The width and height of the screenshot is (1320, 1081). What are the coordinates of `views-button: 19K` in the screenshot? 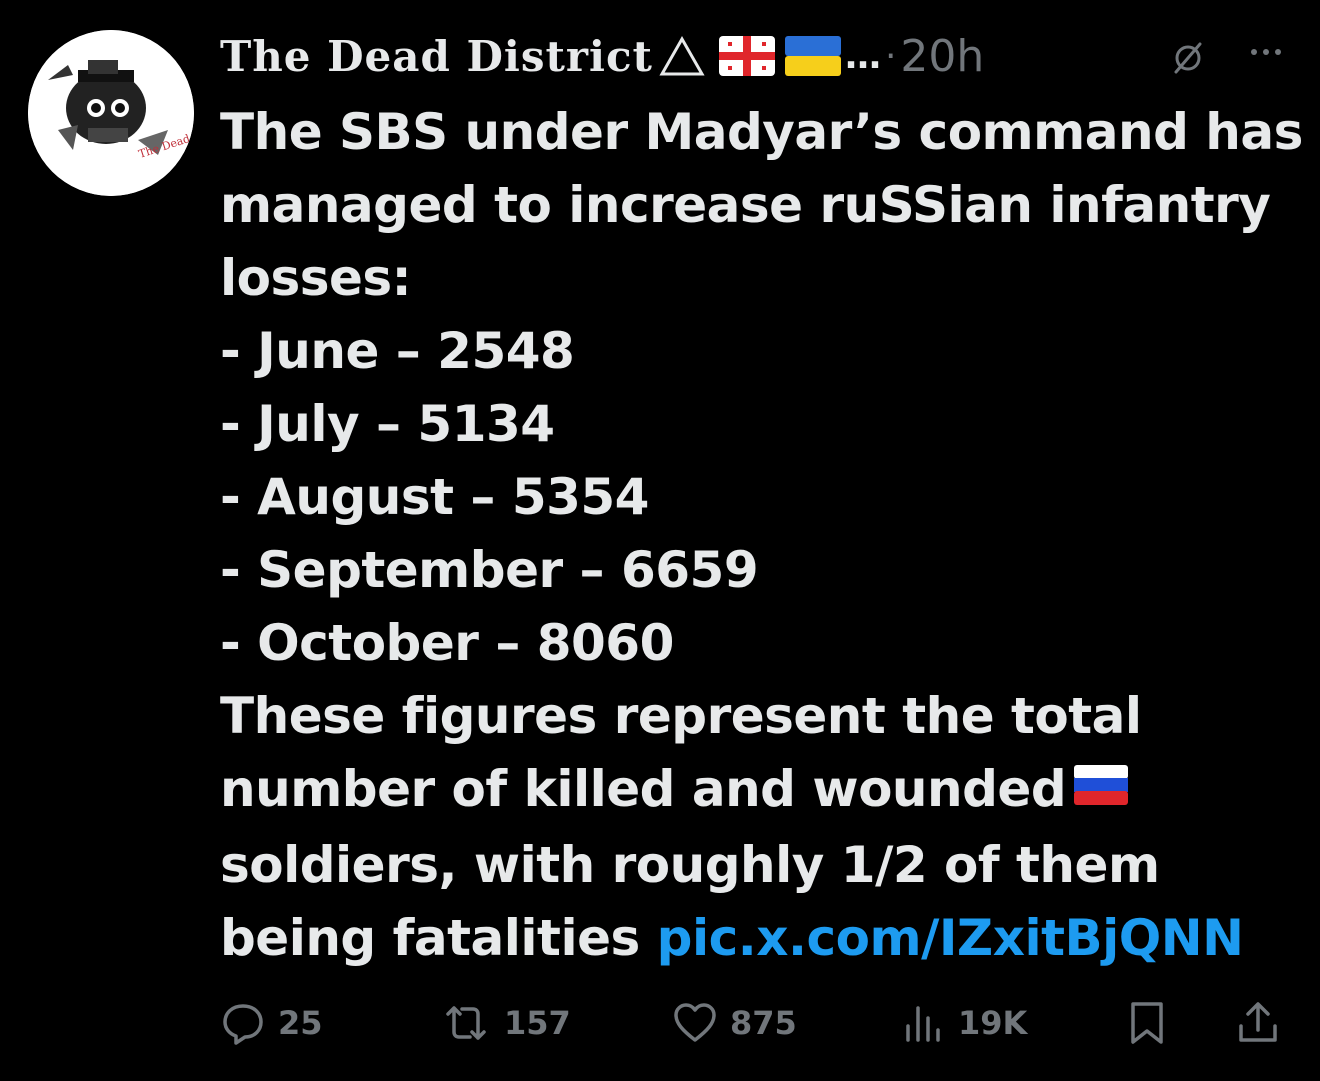 It's located at (963, 1023).